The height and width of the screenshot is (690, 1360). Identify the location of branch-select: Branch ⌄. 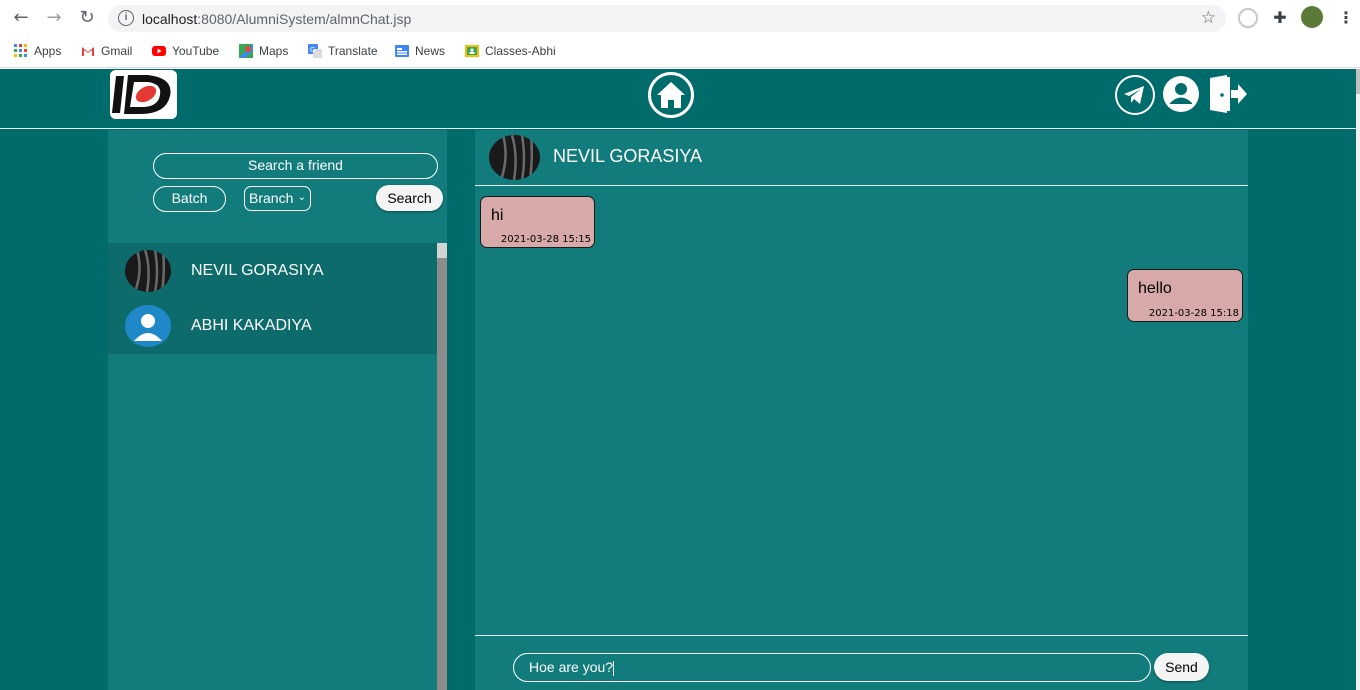
(277, 198).